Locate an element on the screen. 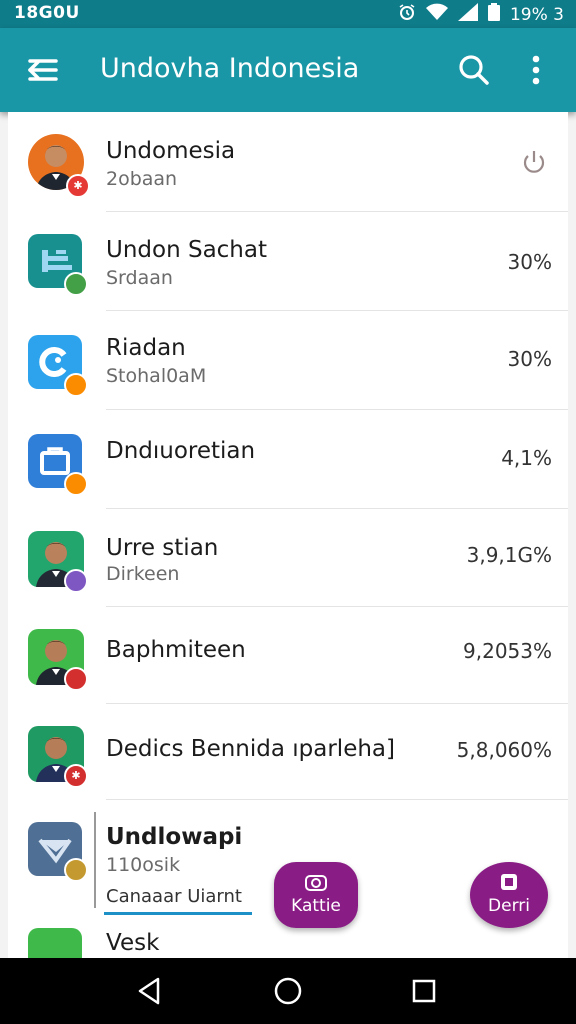 Image resolution: width=576 pixels, height=1024 pixels. recents-button is located at coordinates (424, 991).